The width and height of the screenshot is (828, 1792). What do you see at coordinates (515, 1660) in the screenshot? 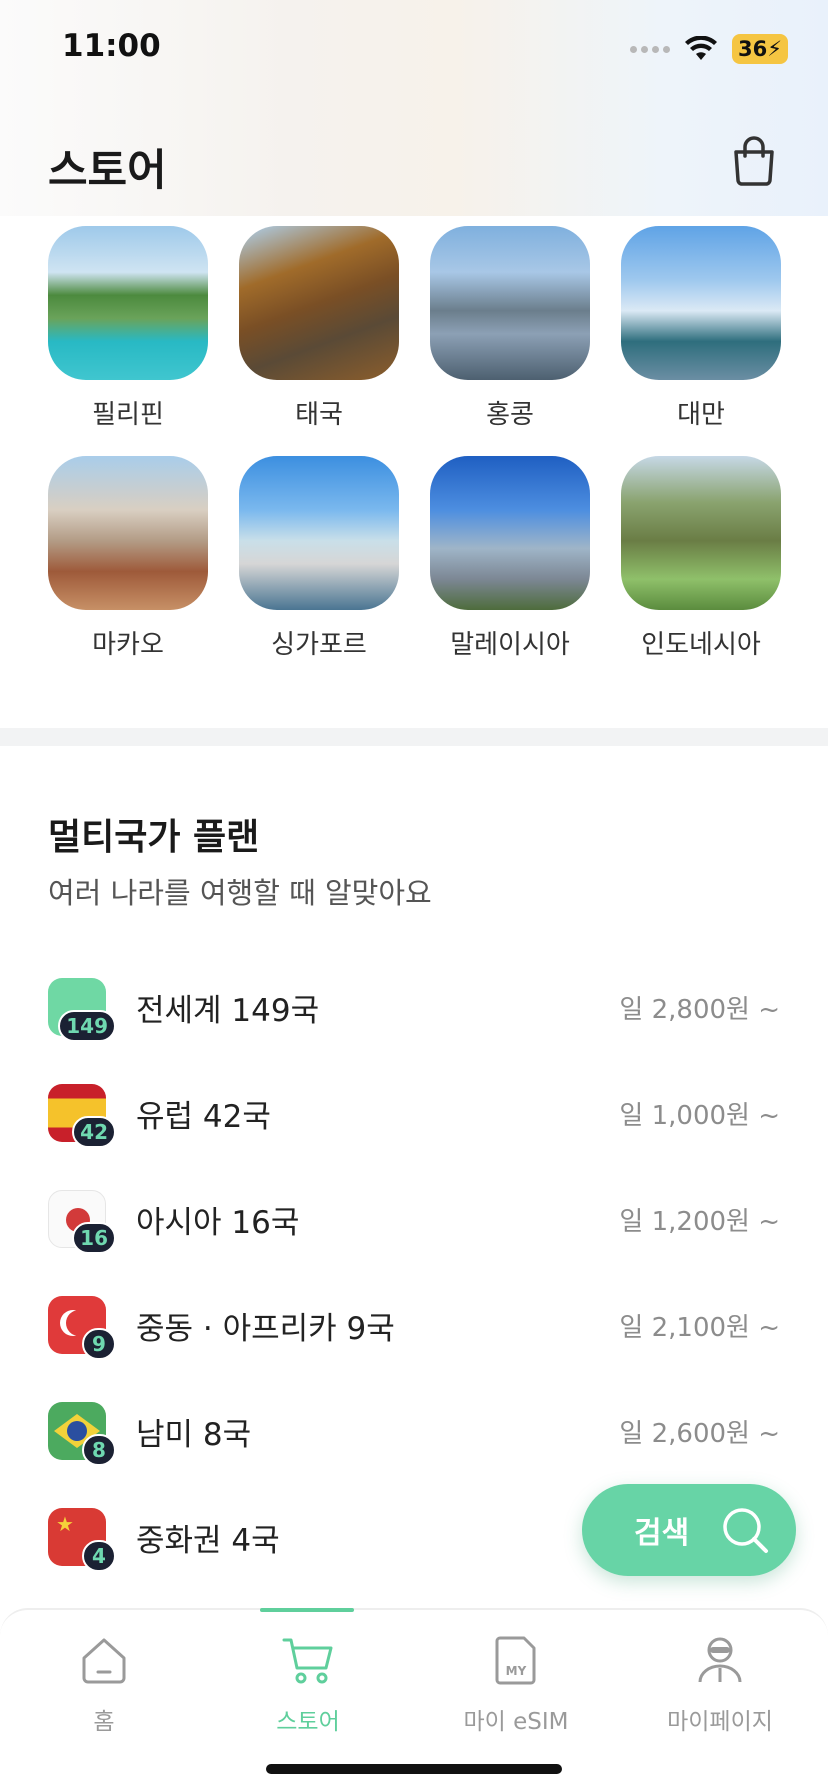
I see `sim-card-icon: MY` at bounding box center [515, 1660].